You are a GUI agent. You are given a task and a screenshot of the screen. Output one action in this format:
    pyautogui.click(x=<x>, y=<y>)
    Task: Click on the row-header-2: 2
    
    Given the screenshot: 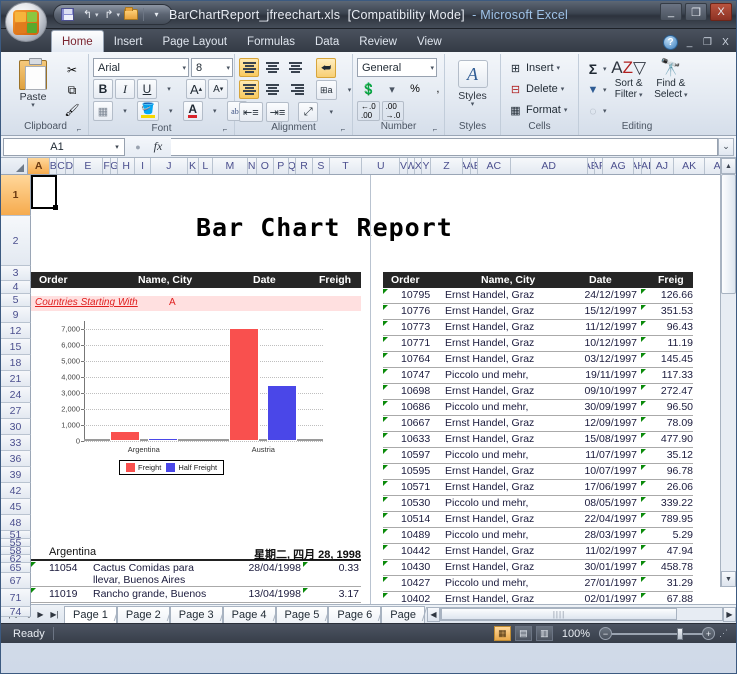 What is the action you would take?
    pyautogui.click(x=16, y=241)
    